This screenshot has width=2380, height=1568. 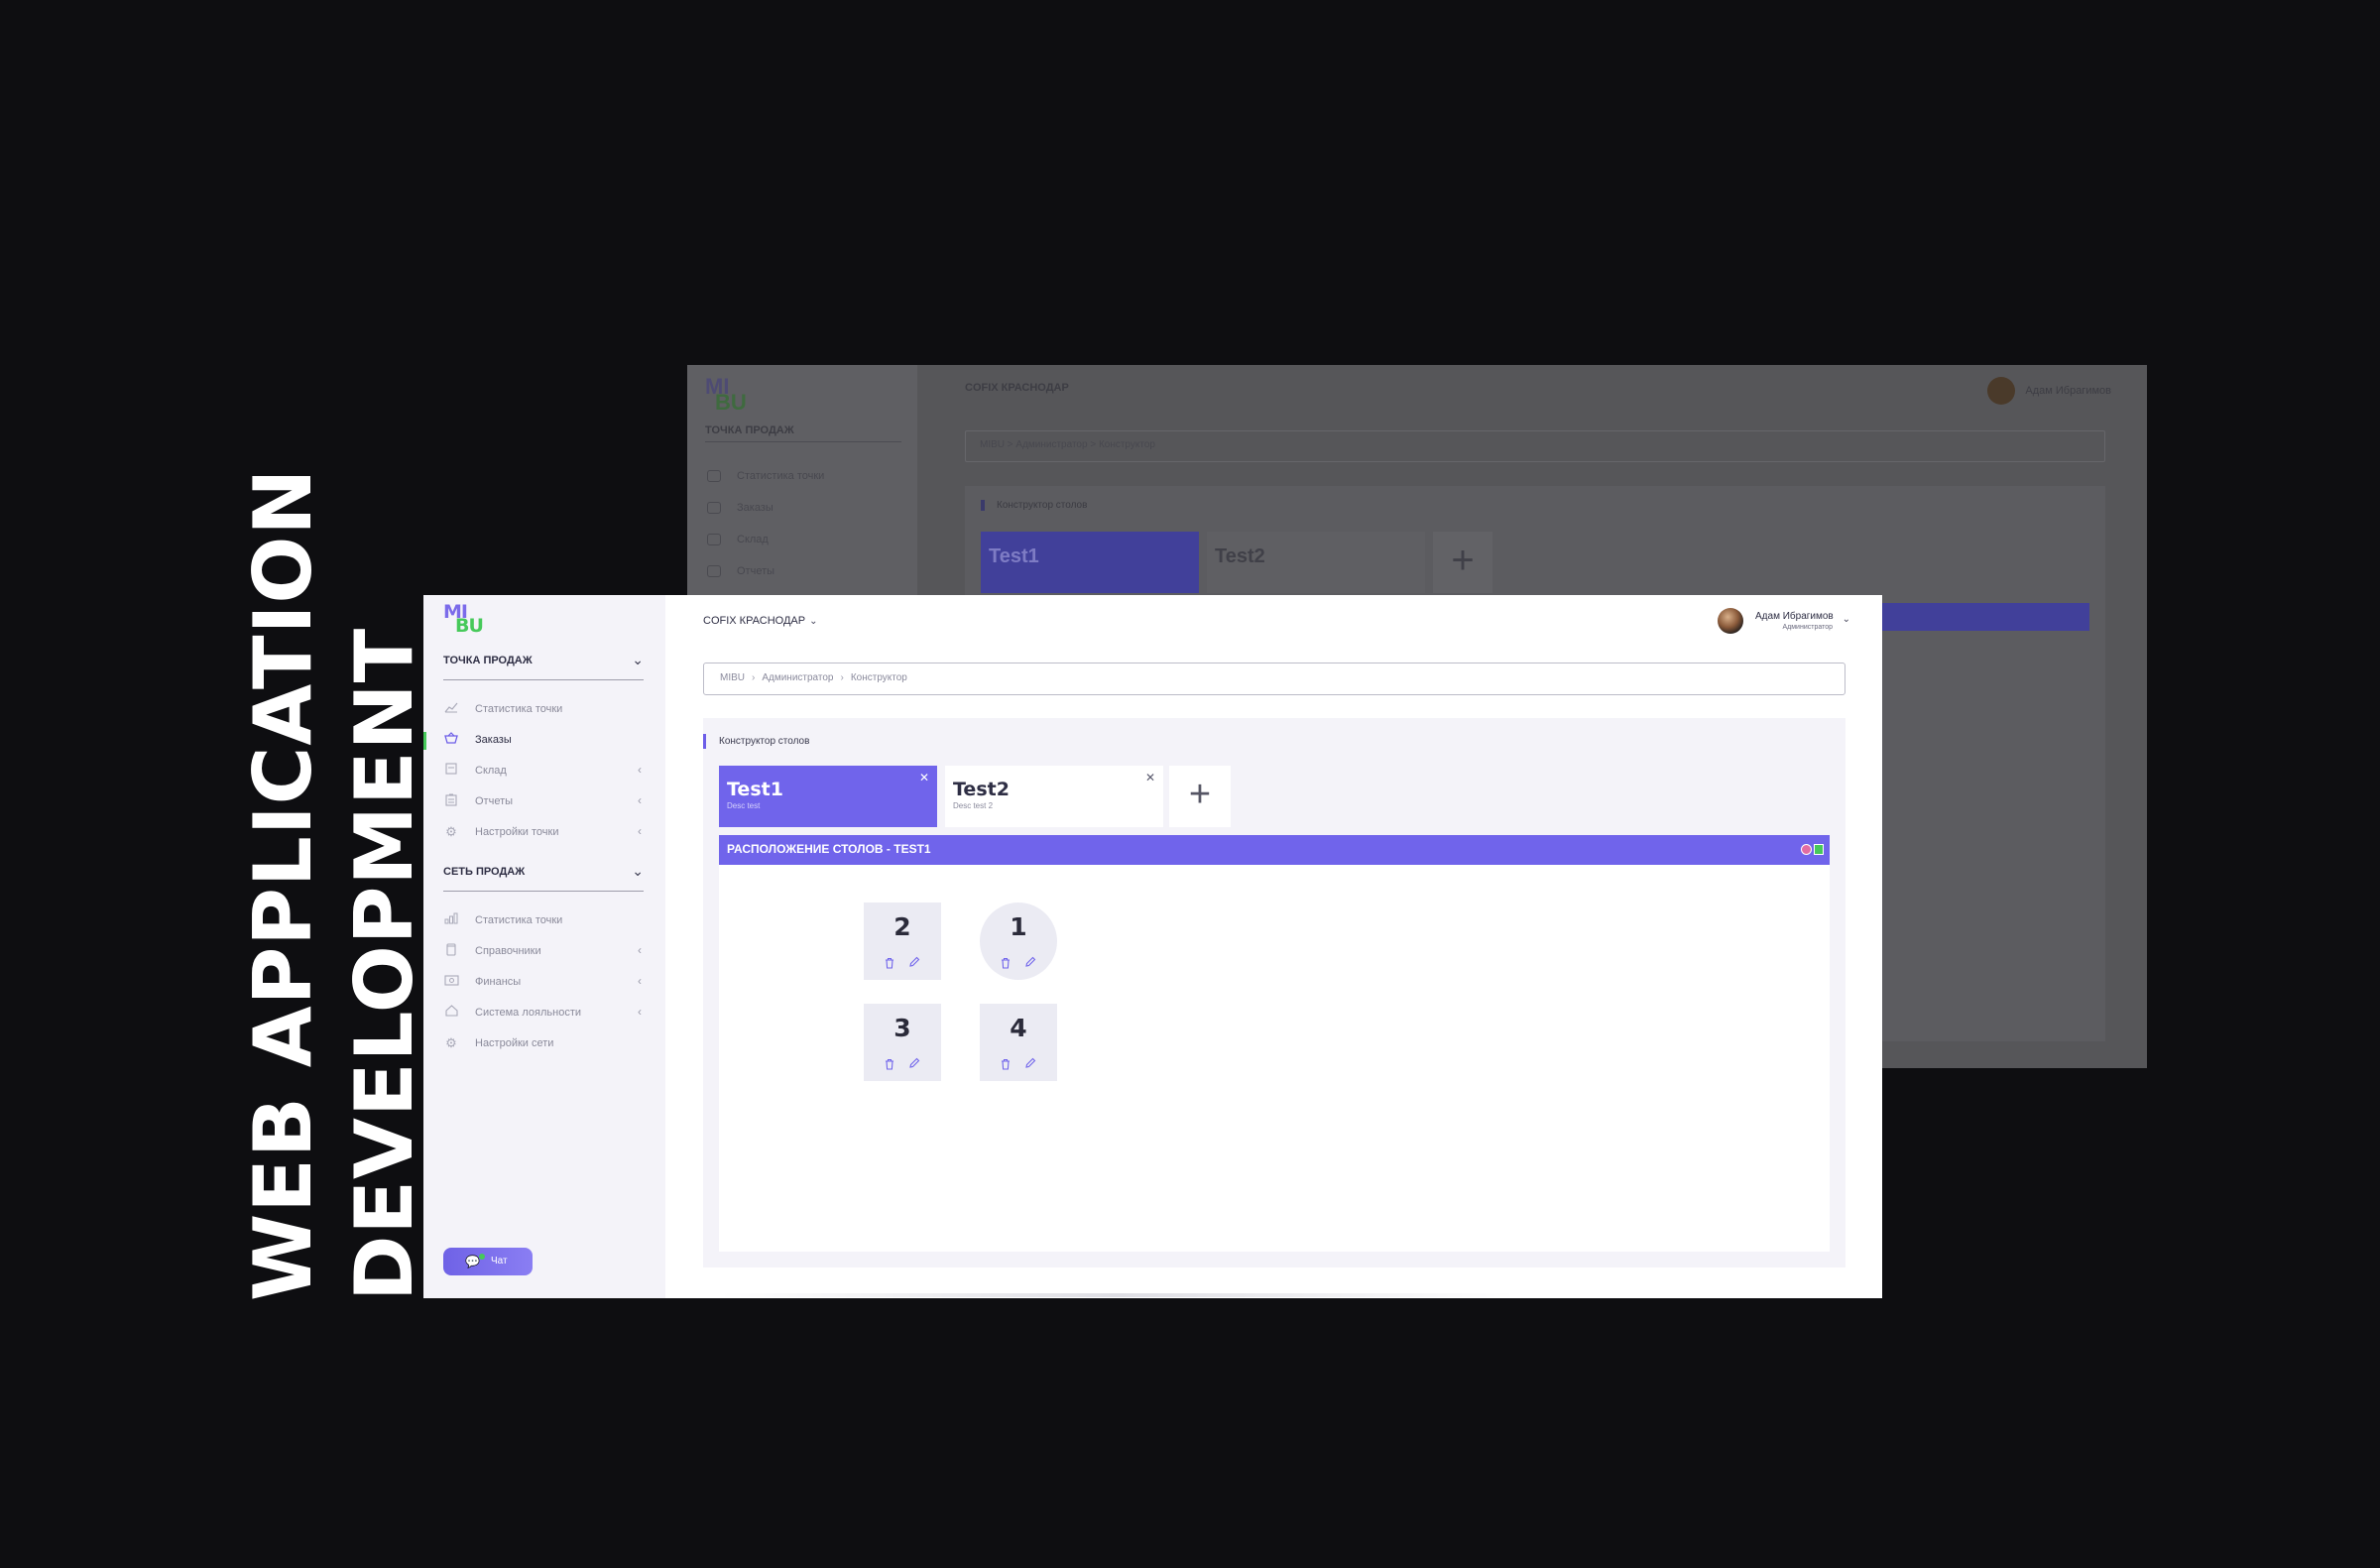 I want to click on table-4: 4, so click(x=1018, y=1042).